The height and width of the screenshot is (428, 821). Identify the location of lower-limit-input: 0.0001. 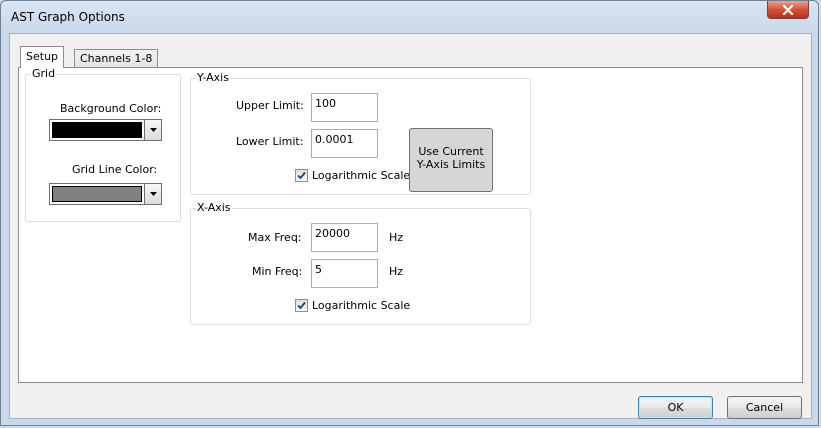
(344, 143).